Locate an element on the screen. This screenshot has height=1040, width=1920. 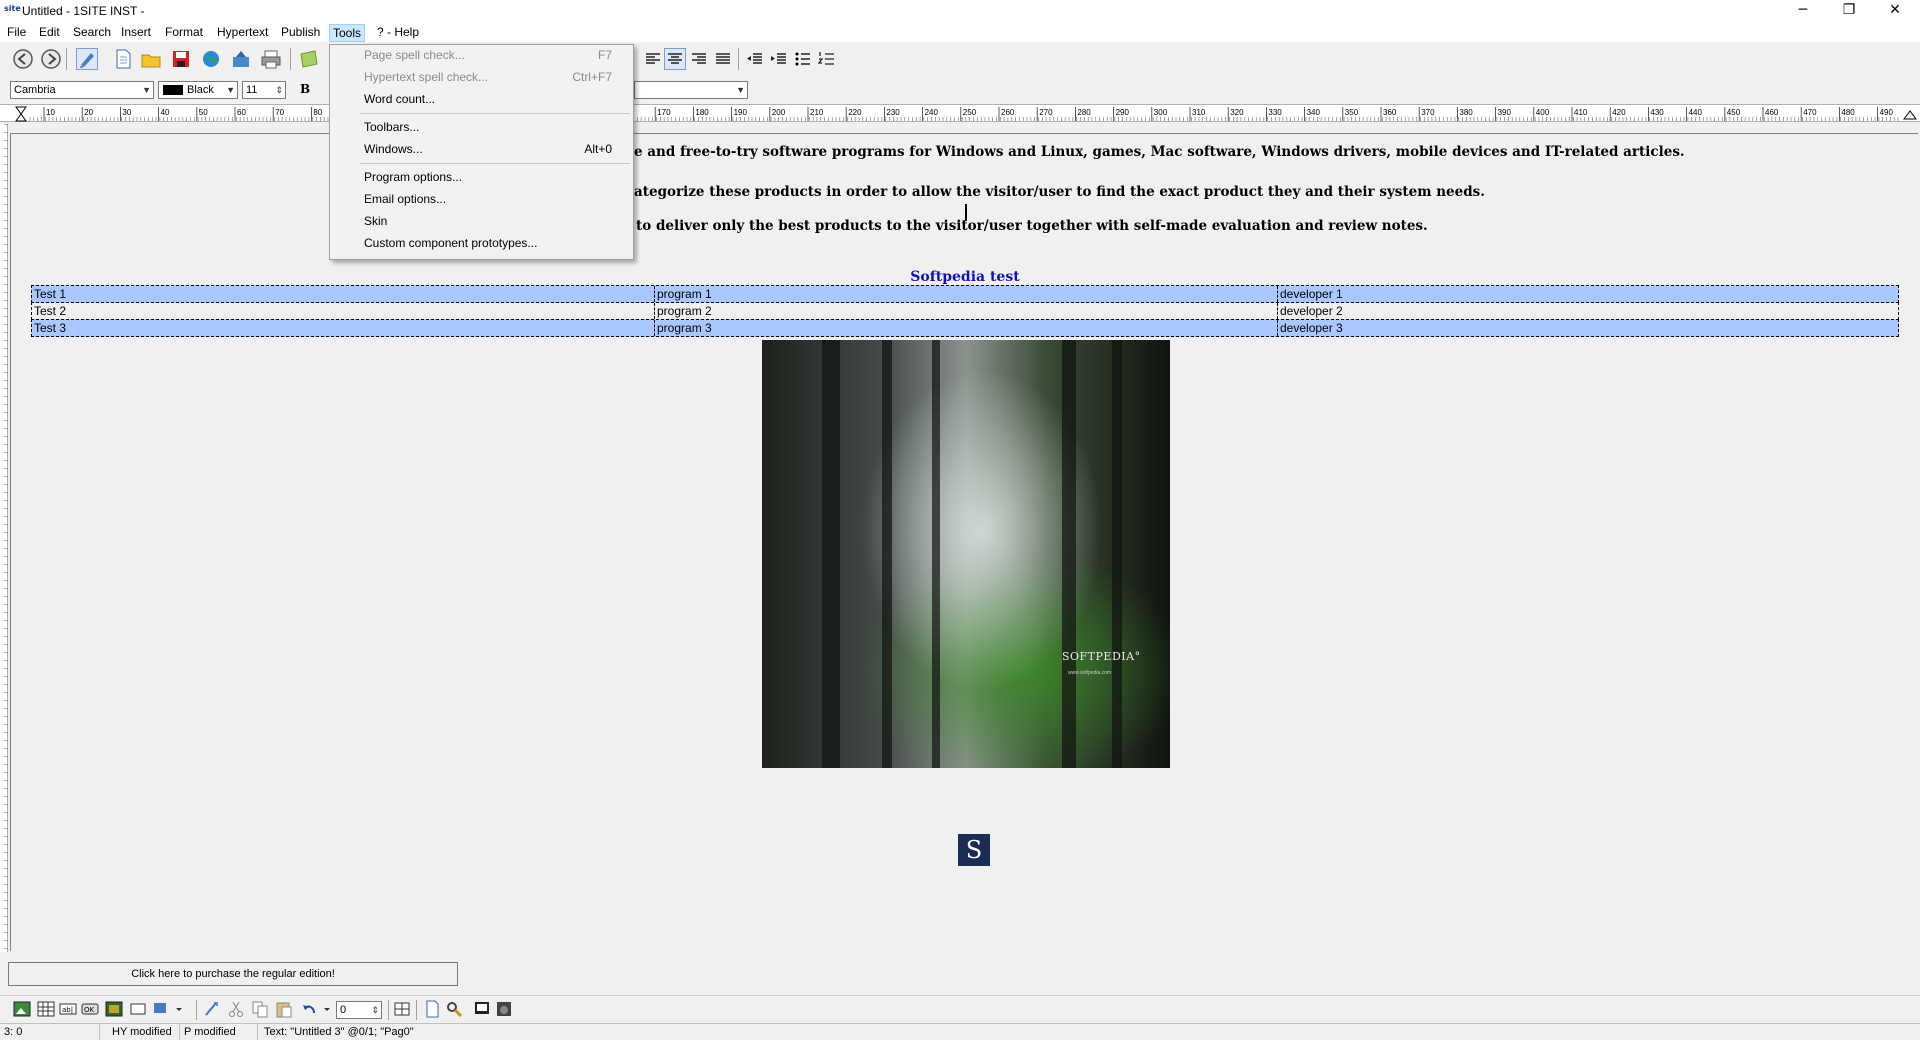
close-button: ✕ is located at coordinates (1895, 11).